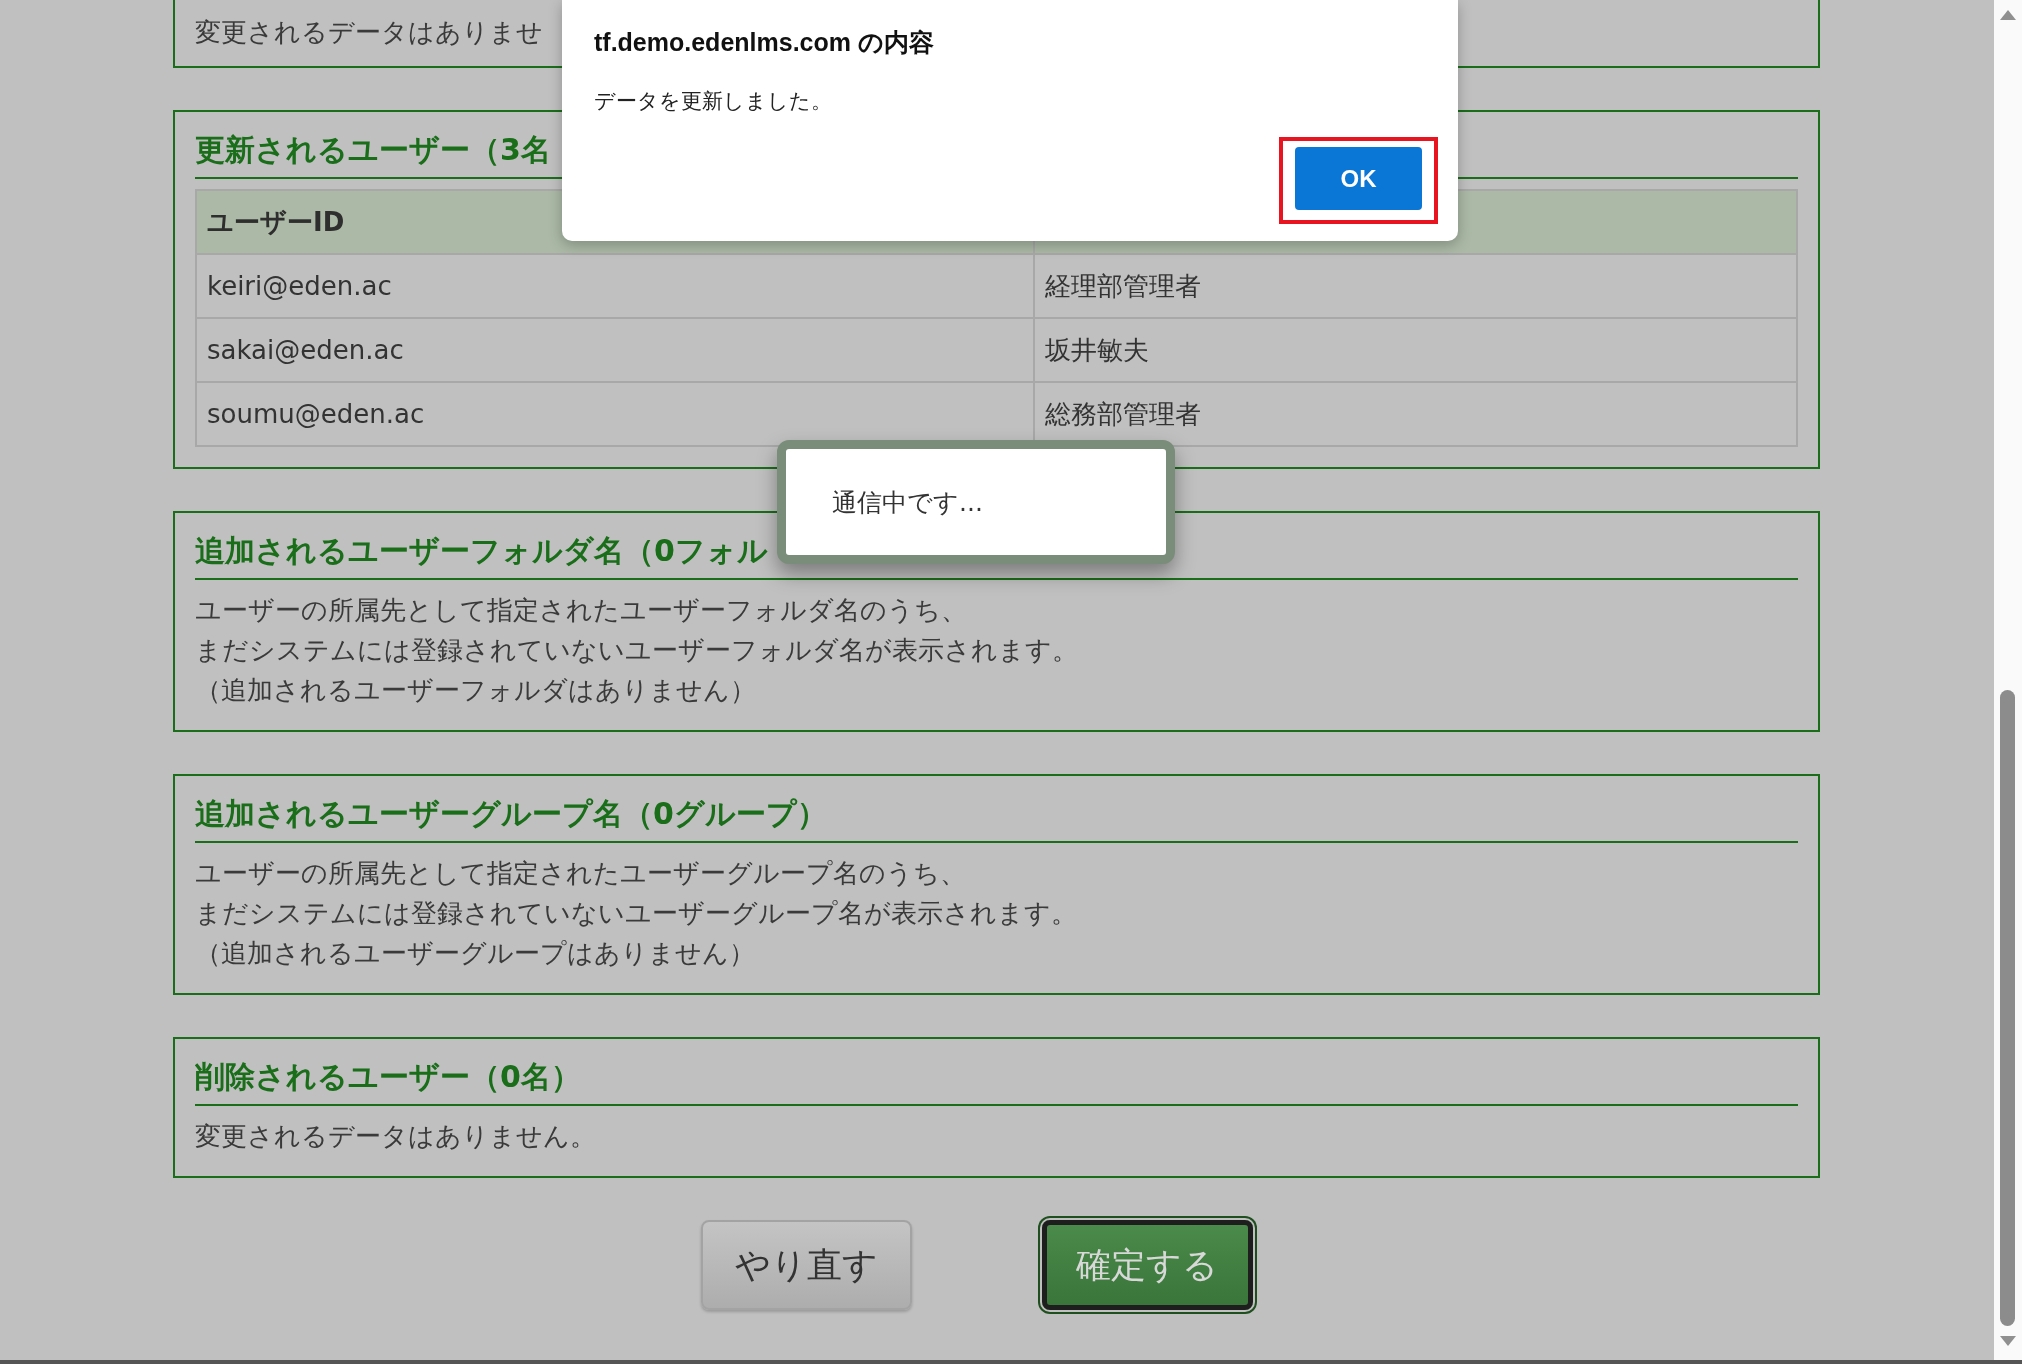 This screenshot has width=2022, height=1364. Describe the element at coordinates (806, 1265) in the screenshot. I see `redo-button: やり直す` at that location.